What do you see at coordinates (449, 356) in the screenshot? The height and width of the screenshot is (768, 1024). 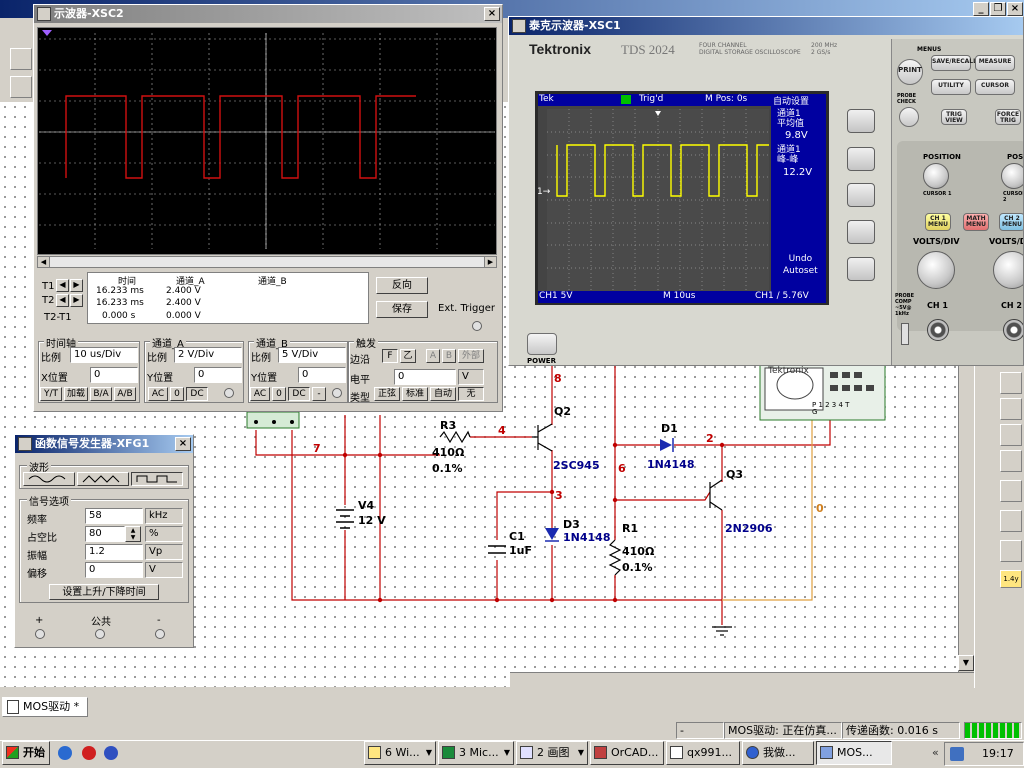 I see `trigger-source-b: B` at bounding box center [449, 356].